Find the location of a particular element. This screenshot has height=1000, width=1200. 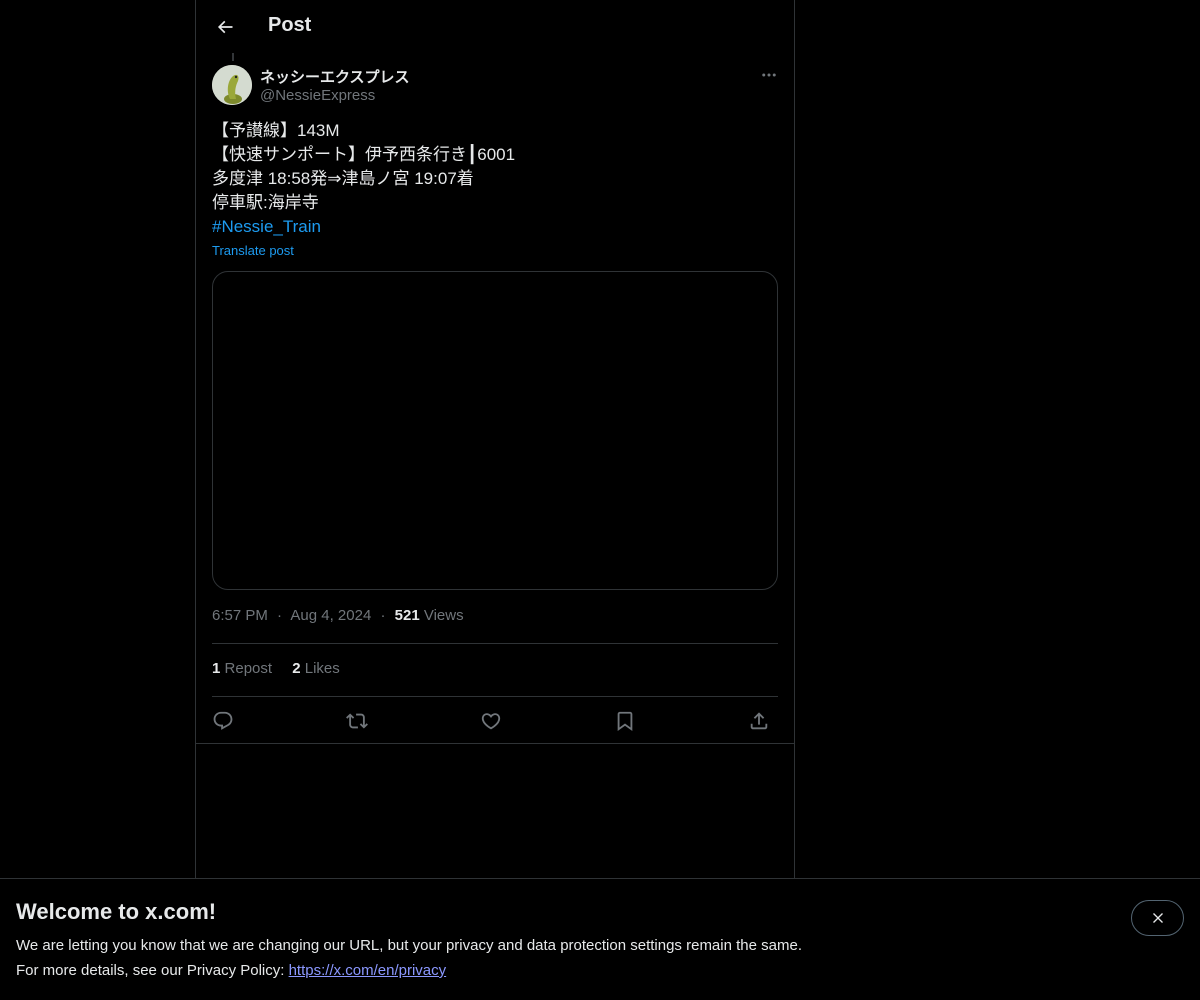

repost-icon is located at coordinates (357, 721).